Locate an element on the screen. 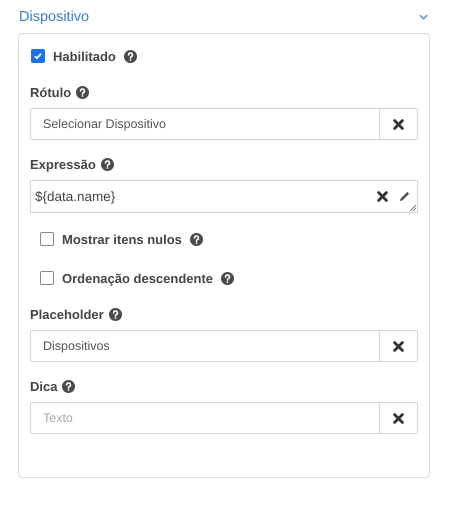  checkbox-label: Habilitado is located at coordinates (84, 56).